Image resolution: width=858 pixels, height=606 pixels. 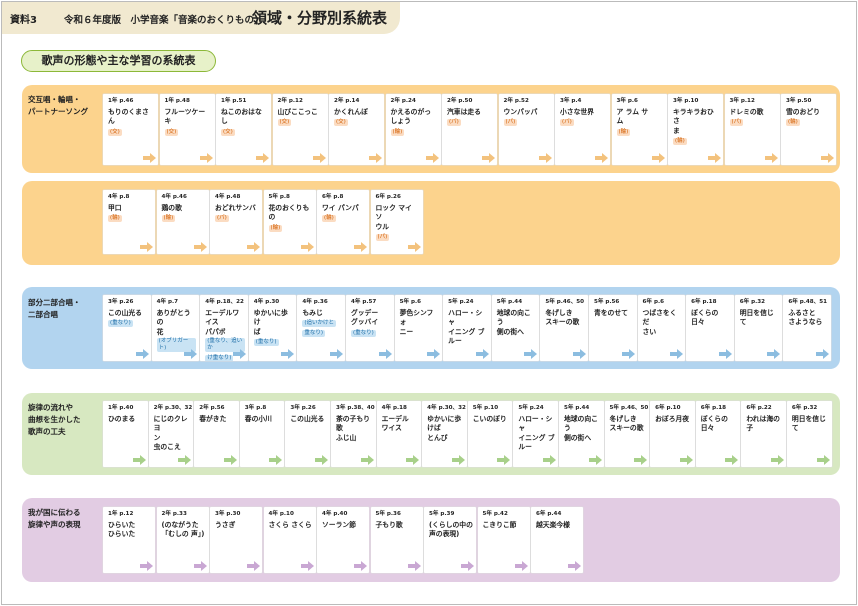 I want to click on song-title: ひらいた, so click(x=122, y=534).